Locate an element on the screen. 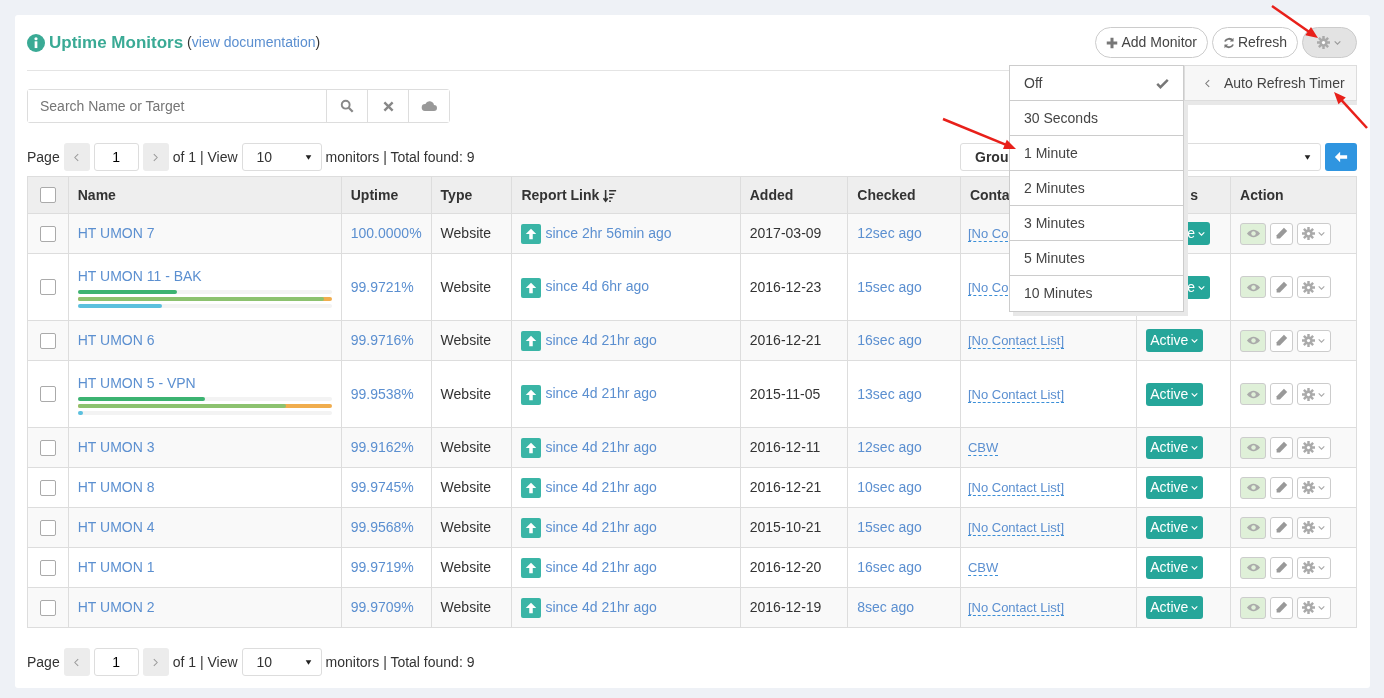 The image size is (1384, 698). added-date: 2017-03-09 is located at coordinates (785, 233).